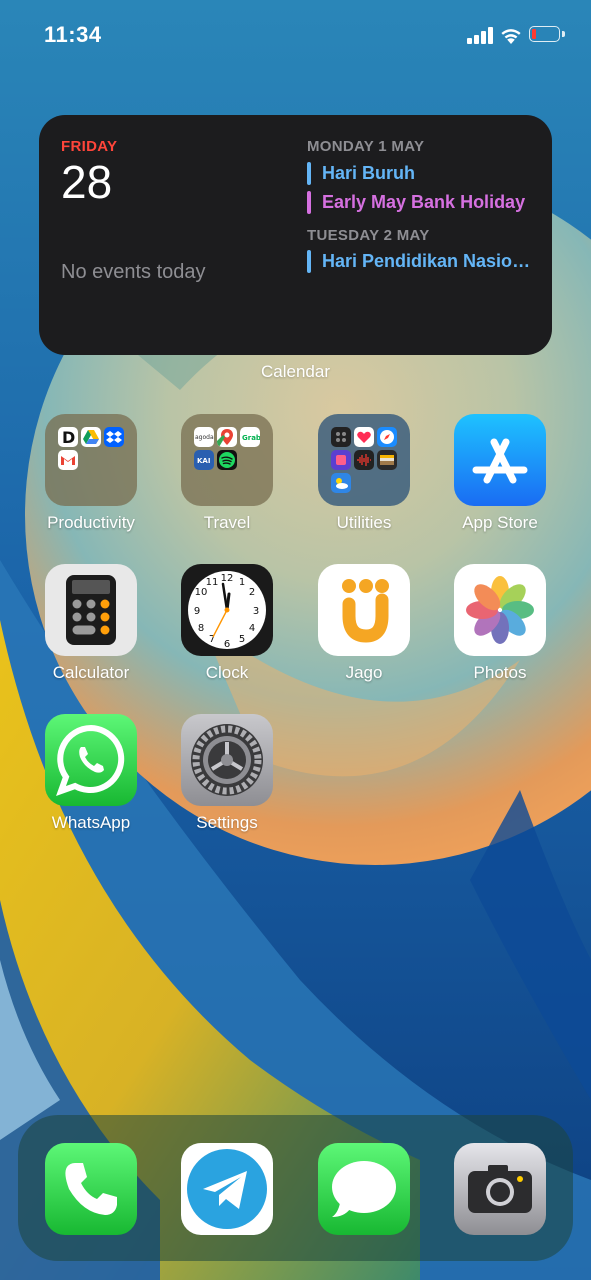  I want to click on phone-app, so click(91, 1189).